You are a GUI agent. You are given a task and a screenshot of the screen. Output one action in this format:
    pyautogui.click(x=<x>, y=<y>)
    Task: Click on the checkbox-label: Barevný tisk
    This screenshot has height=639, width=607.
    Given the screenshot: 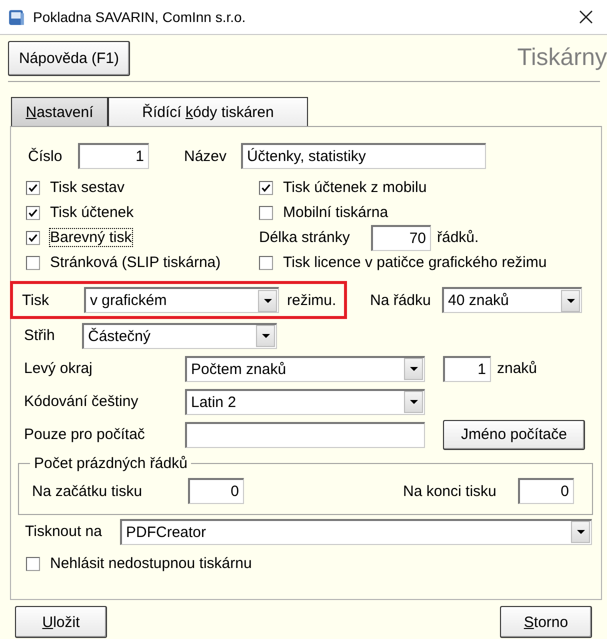 What is the action you would take?
    pyautogui.click(x=91, y=237)
    